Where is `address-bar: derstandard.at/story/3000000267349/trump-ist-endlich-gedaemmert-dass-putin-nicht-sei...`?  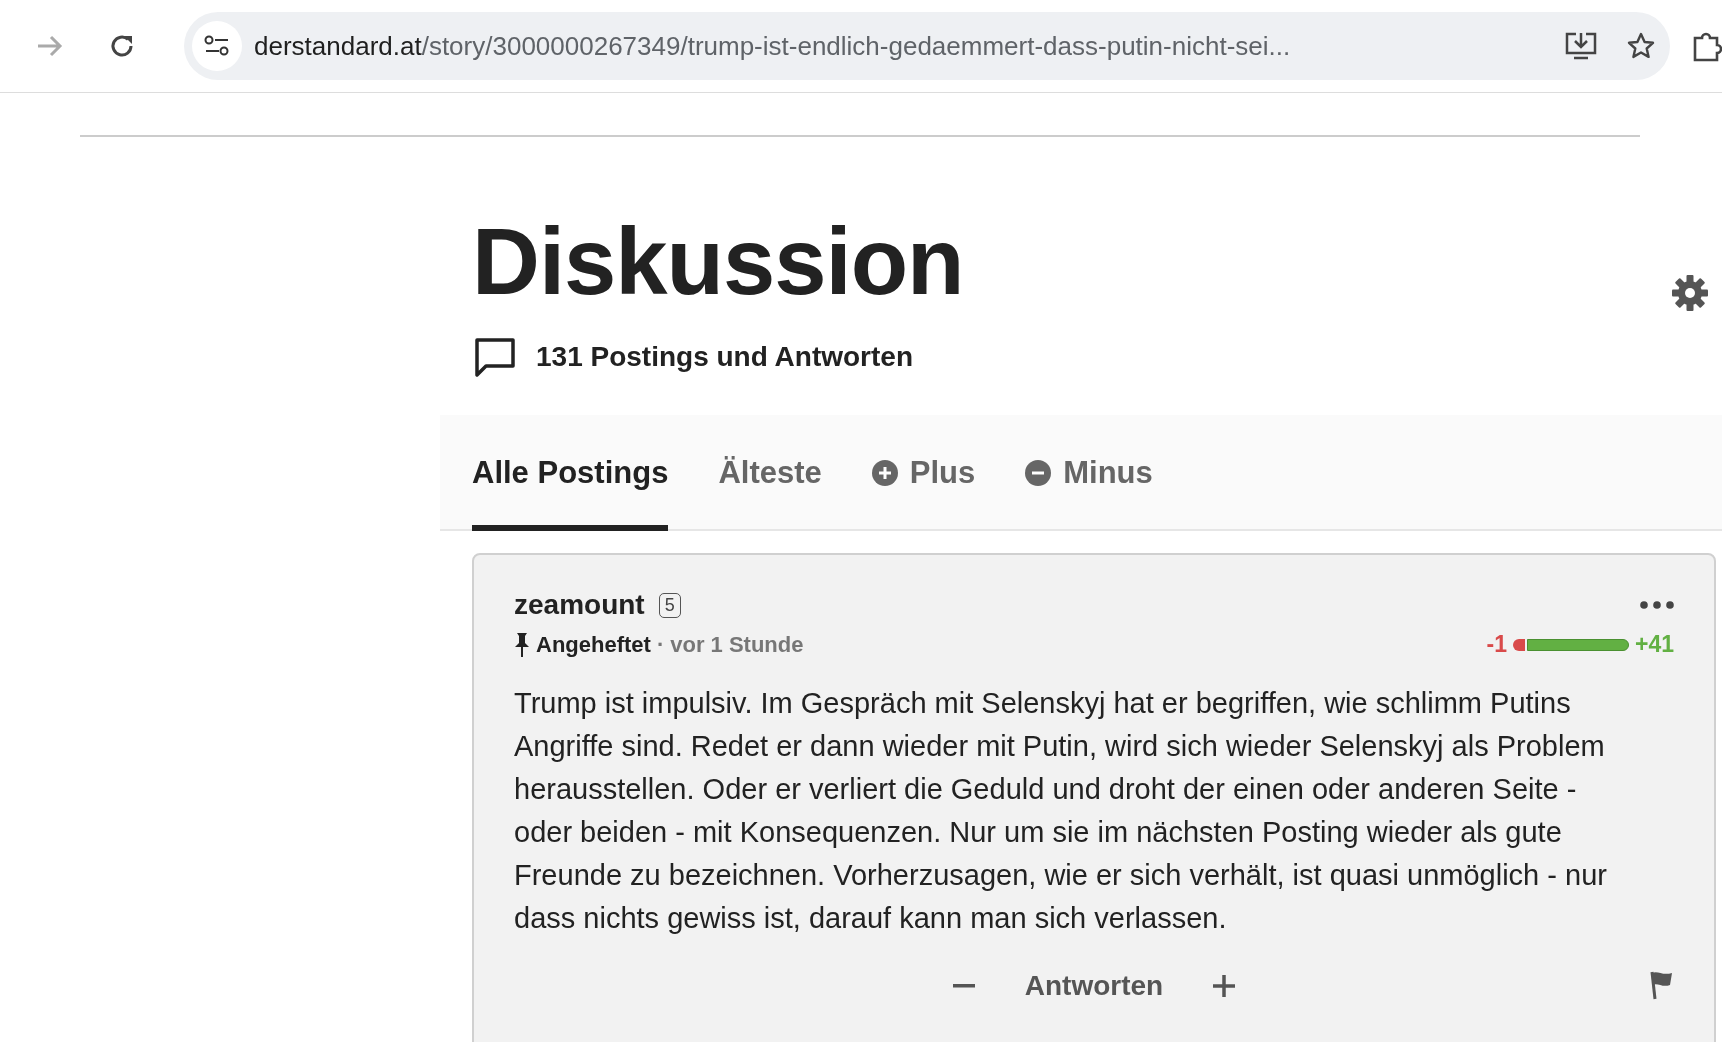
address-bar: derstandard.at/story/3000000267349/trump-ist-endlich-gedaemmert-dass-putin-nicht-sei... is located at coordinates (927, 46).